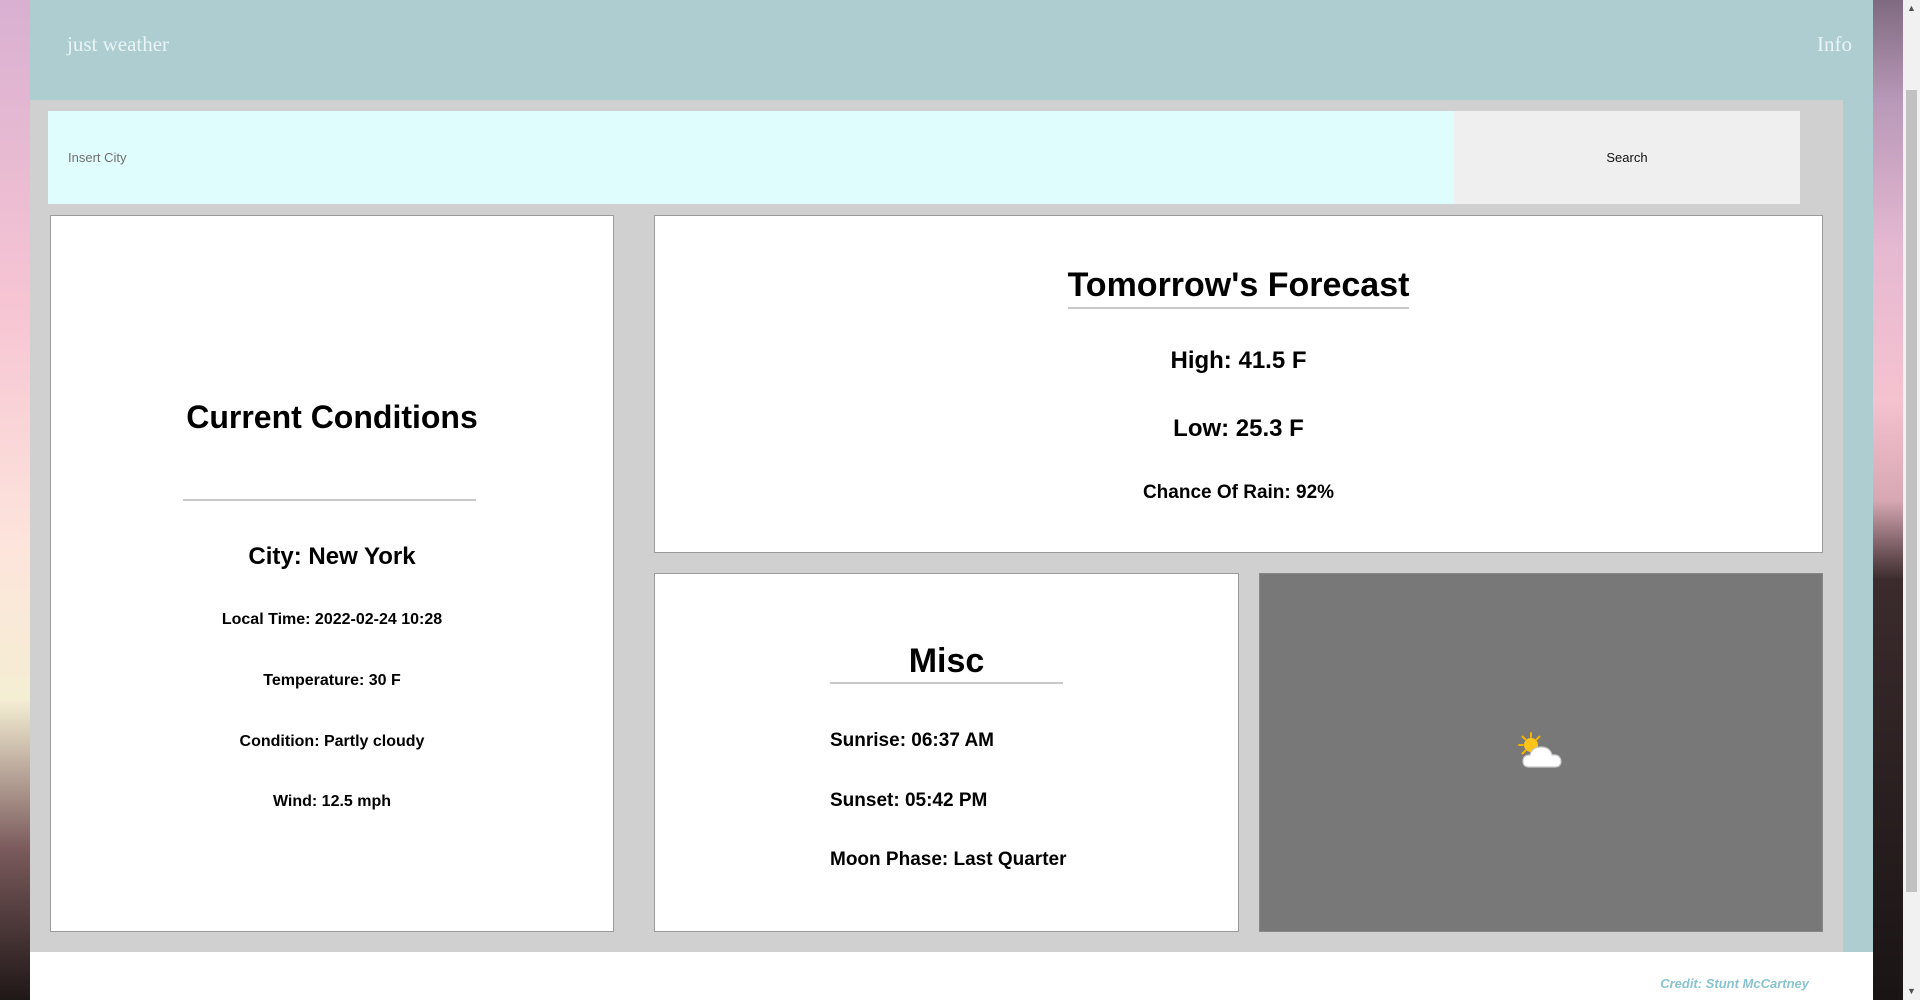 The width and height of the screenshot is (1920, 1000). I want to click on scroll-up-arrow-icon: ▲, so click(1911, 8).